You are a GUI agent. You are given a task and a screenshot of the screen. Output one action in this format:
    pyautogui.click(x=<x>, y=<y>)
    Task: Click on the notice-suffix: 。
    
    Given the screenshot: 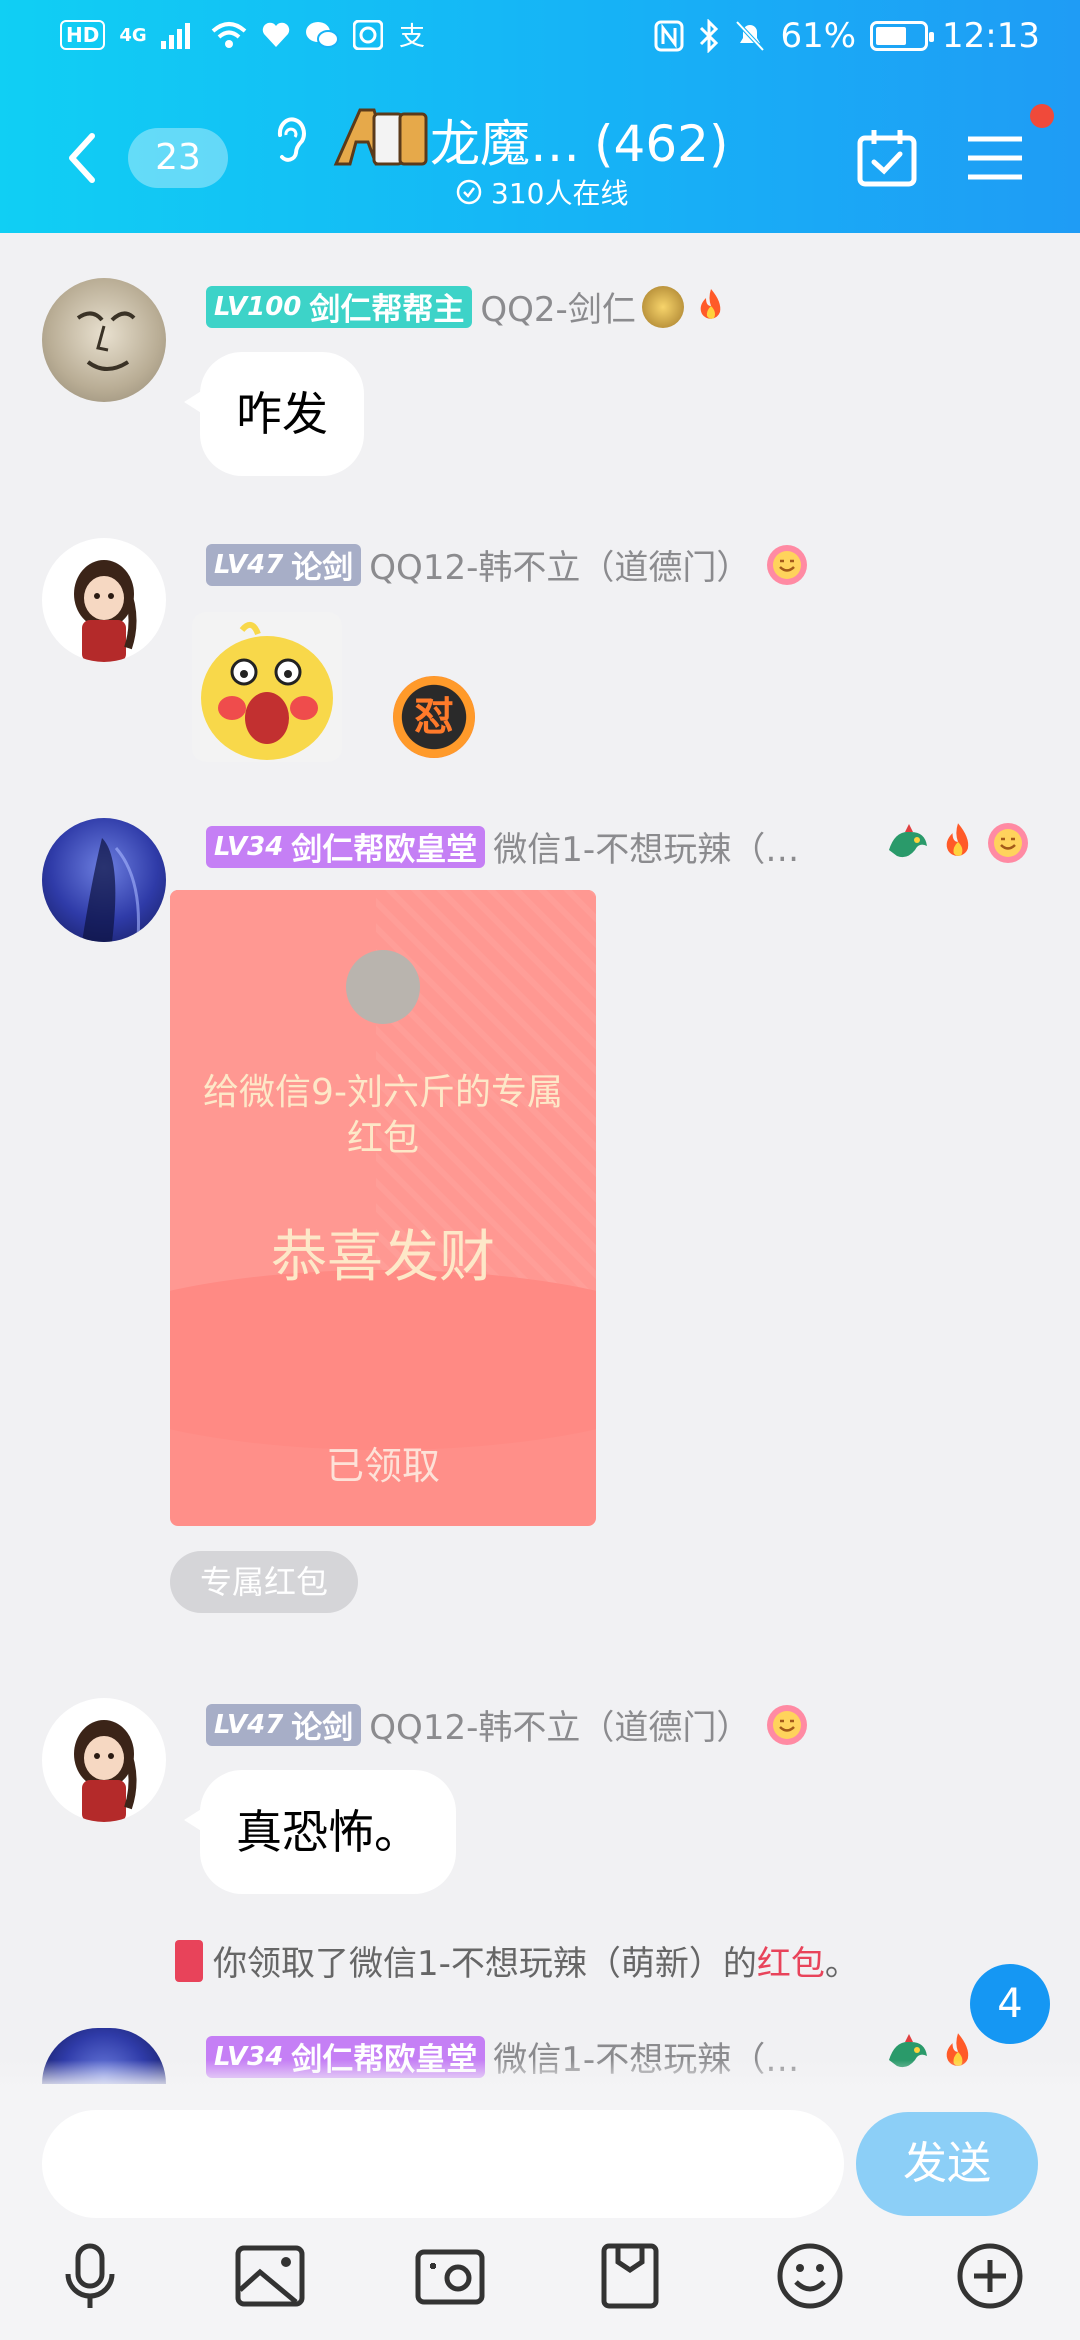 What is the action you would take?
    pyautogui.click(x=841, y=1964)
    